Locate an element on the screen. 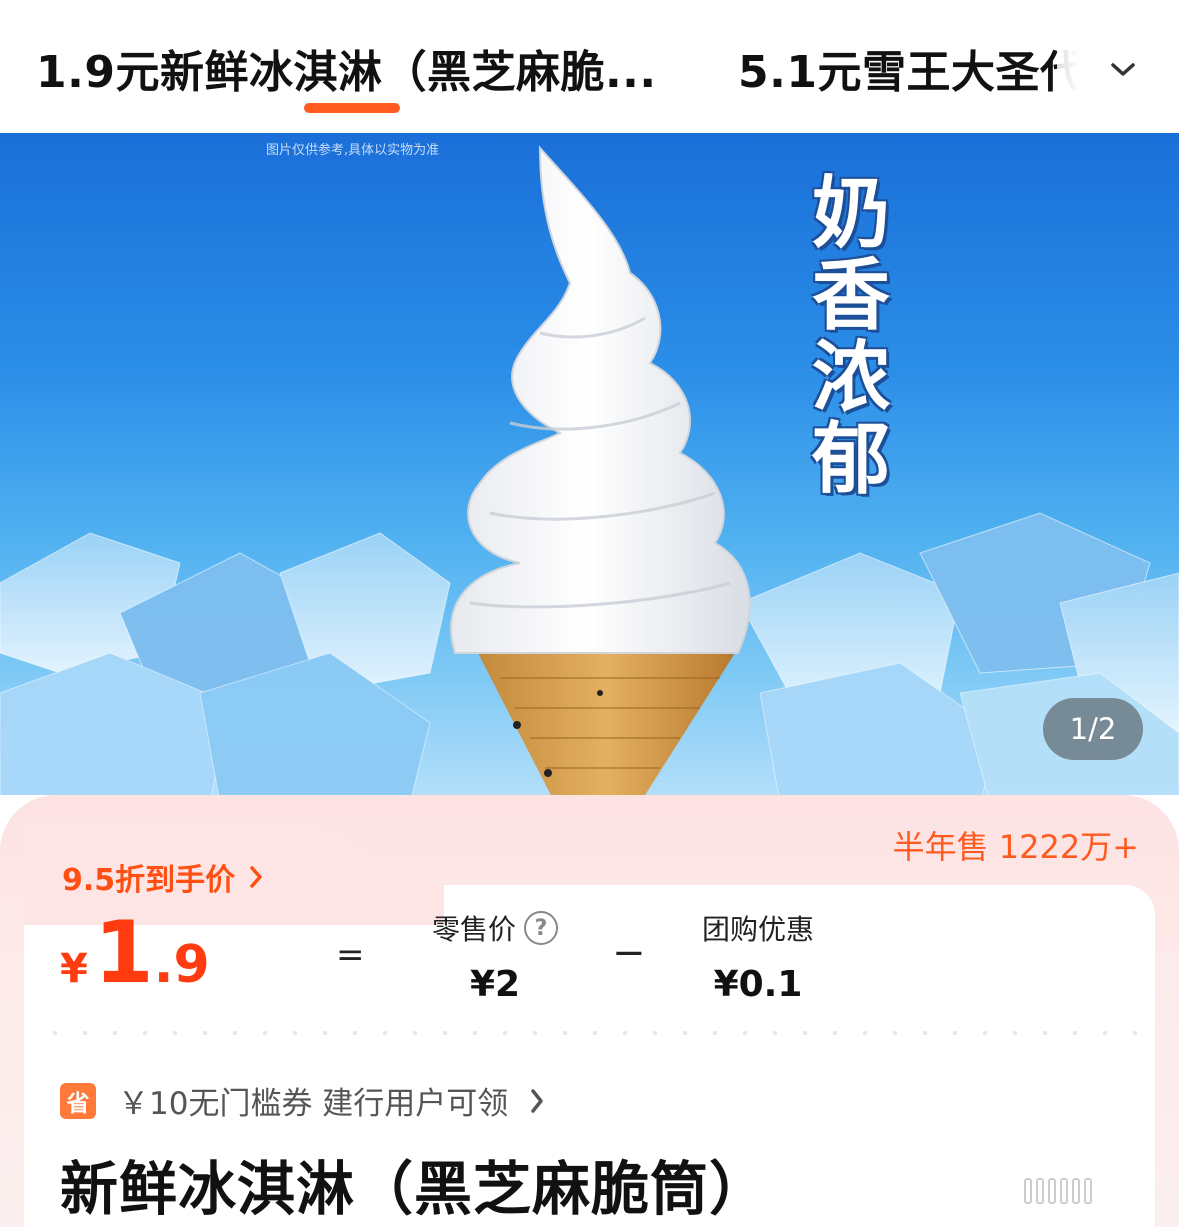 The width and height of the screenshot is (1179, 1227). tab-active-indicator is located at coordinates (352, 108).